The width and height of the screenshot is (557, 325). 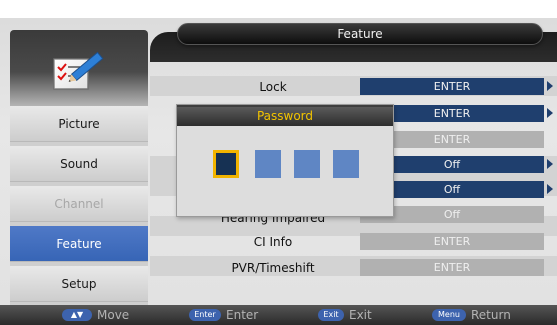 What do you see at coordinates (79, 164) in the screenshot?
I see `sidebar-item-sound: Sound` at bounding box center [79, 164].